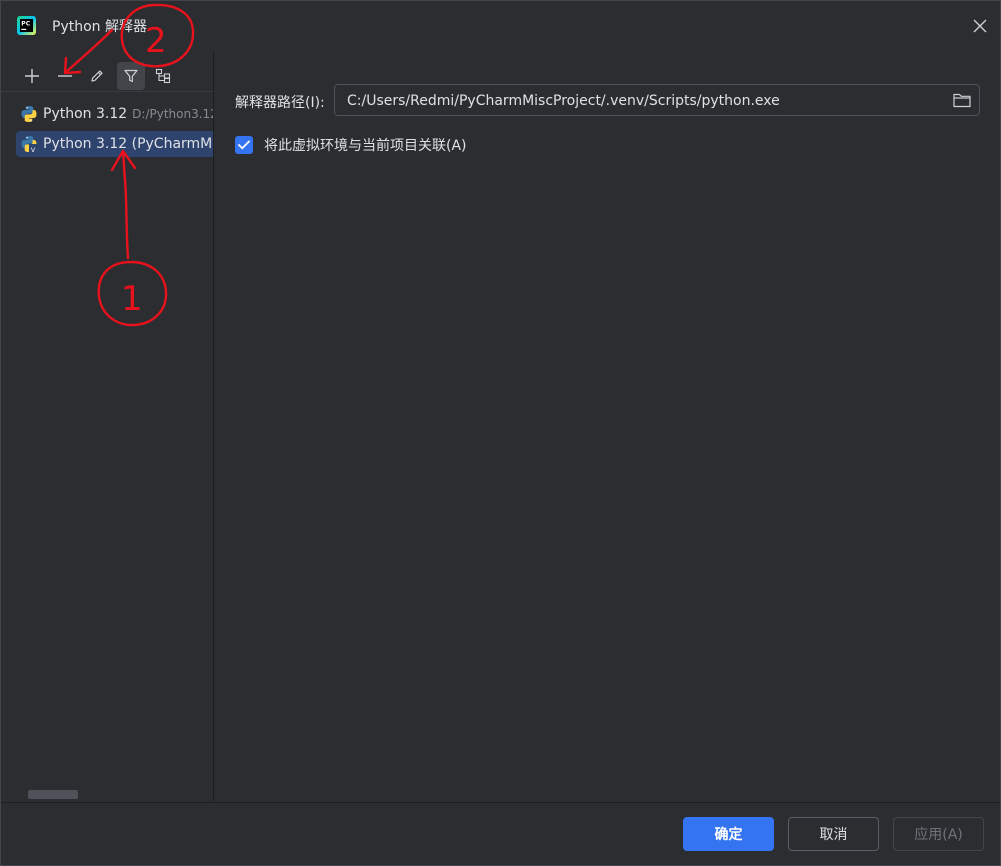  Describe the element at coordinates (113, 76) in the screenshot. I see `interpreter-toolbar` at that location.